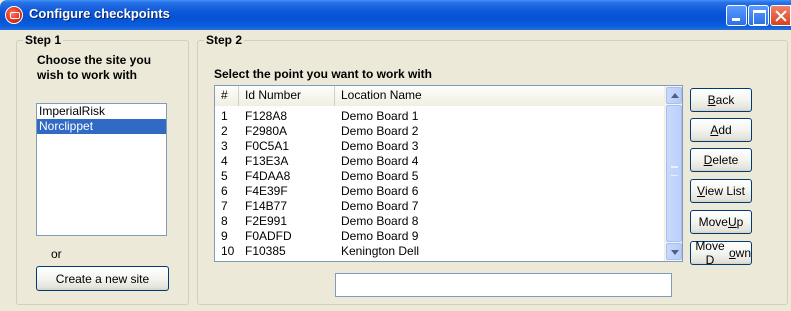 The image size is (791, 311). Describe the element at coordinates (224, 161) in the screenshot. I see `cell-number: 4` at that location.